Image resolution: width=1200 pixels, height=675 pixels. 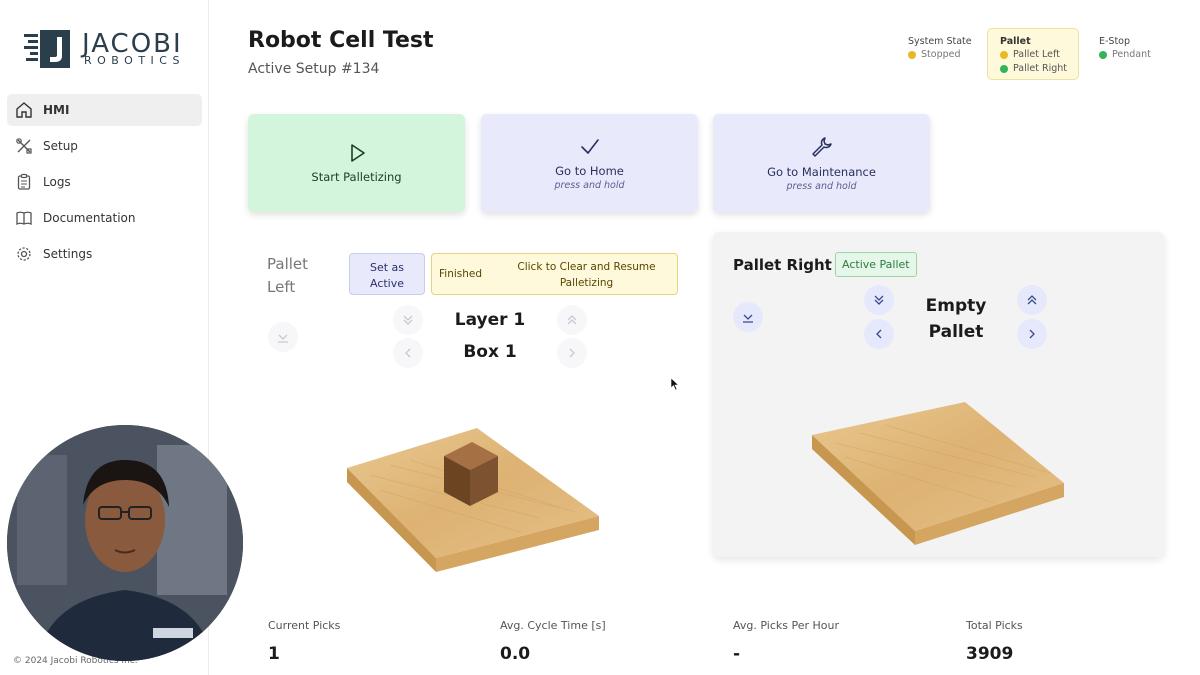 I want to click on start-palletizing-label: Start Palletizing, so click(x=356, y=177).